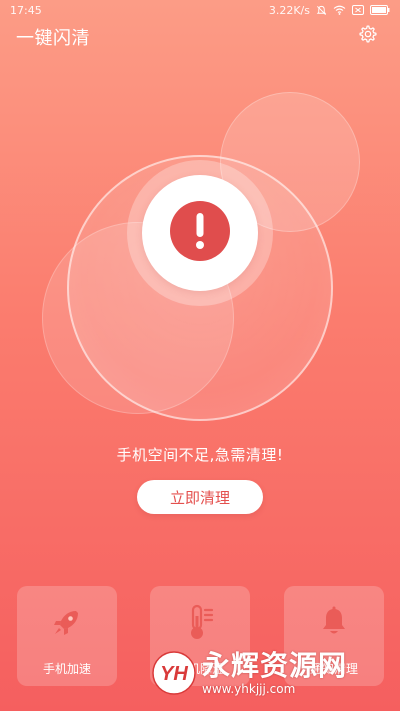 The image size is (400, 711). Describe the element at coordinates (200, 455) in the screenshot. I see `storage-warning-message: 手机空间不足,急需清理!` at that location.